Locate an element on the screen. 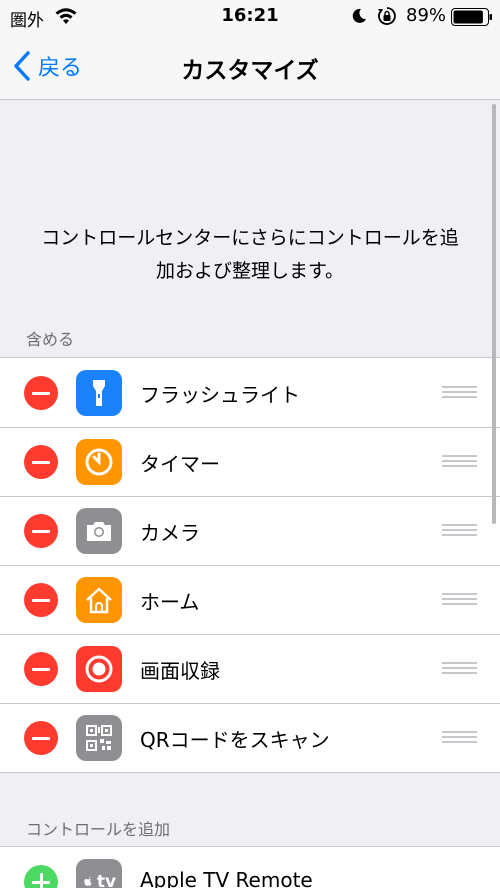  list-item: tv Apple TV Remote is located at coordinates (250, 867).